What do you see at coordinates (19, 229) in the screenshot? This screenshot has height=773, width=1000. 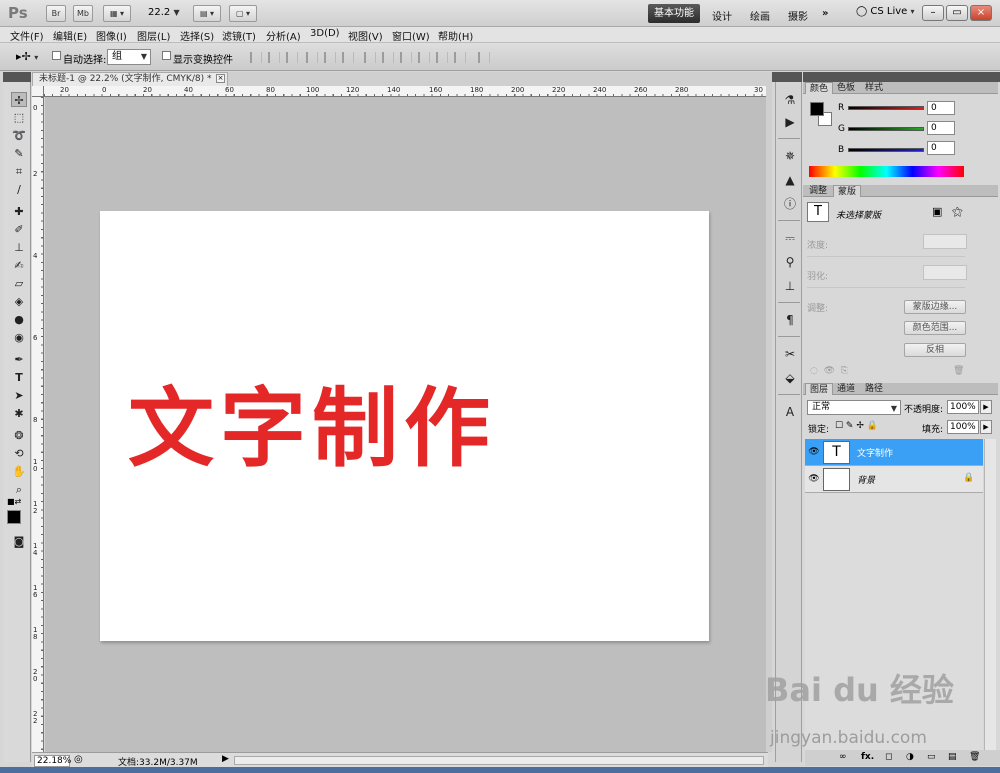 I see `brush-tool-icon: ✐` at bounding box center [19, 229].